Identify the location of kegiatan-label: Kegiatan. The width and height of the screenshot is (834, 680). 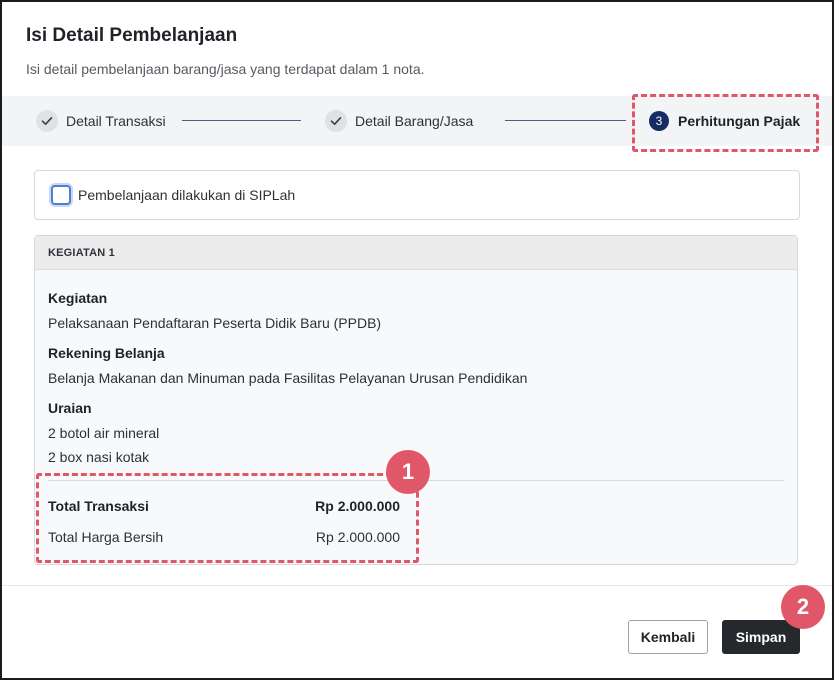
(78, 298).